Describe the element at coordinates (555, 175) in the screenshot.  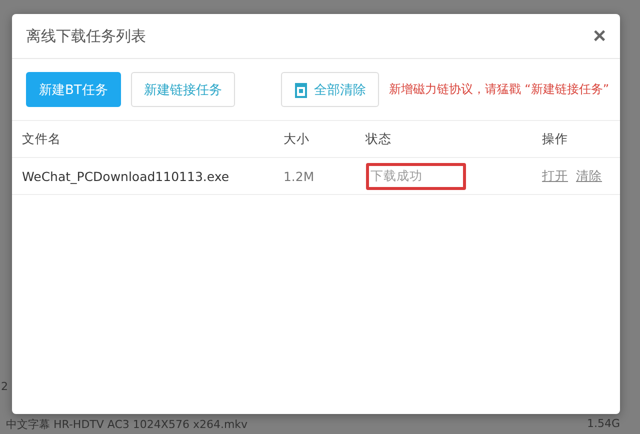
I see `action-link: 打开` at that location.